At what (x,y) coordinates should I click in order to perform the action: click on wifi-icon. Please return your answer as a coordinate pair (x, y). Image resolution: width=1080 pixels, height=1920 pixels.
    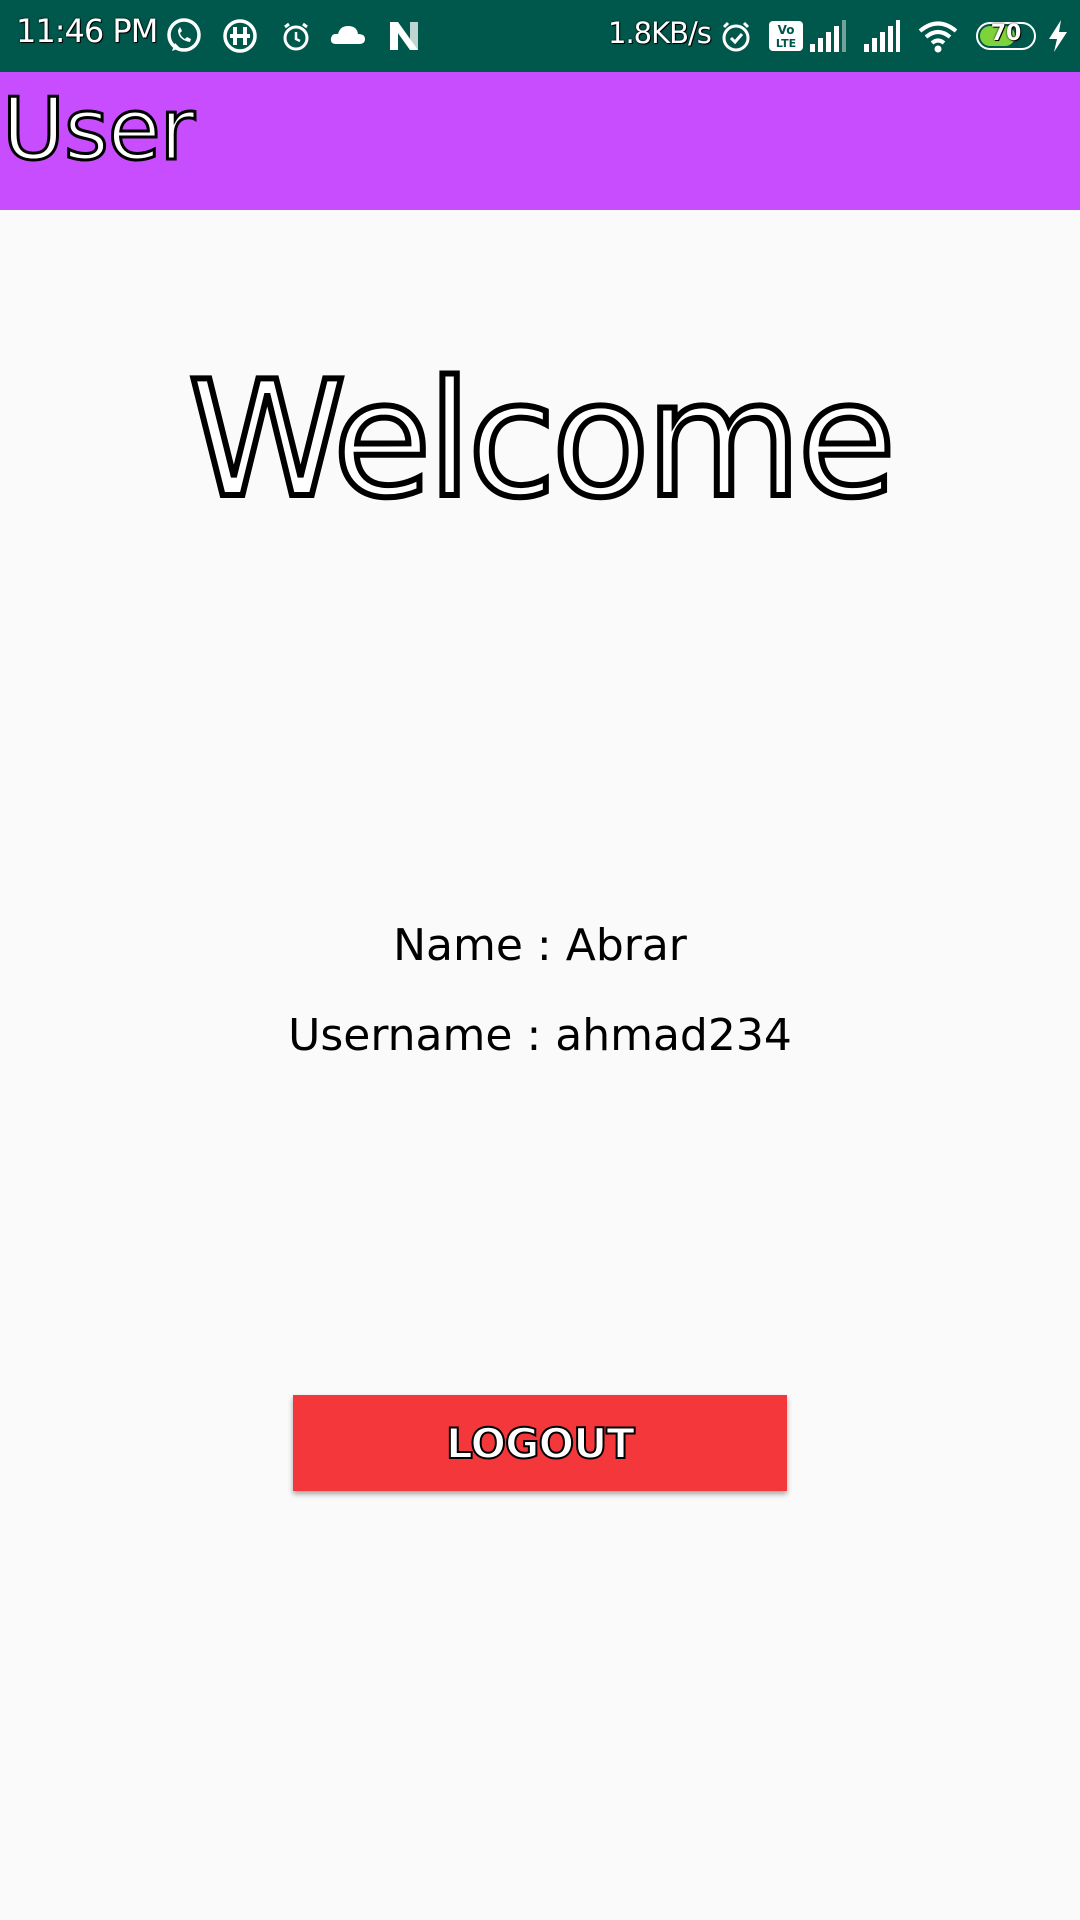
    Looking at the image, I should click on (938, 37).